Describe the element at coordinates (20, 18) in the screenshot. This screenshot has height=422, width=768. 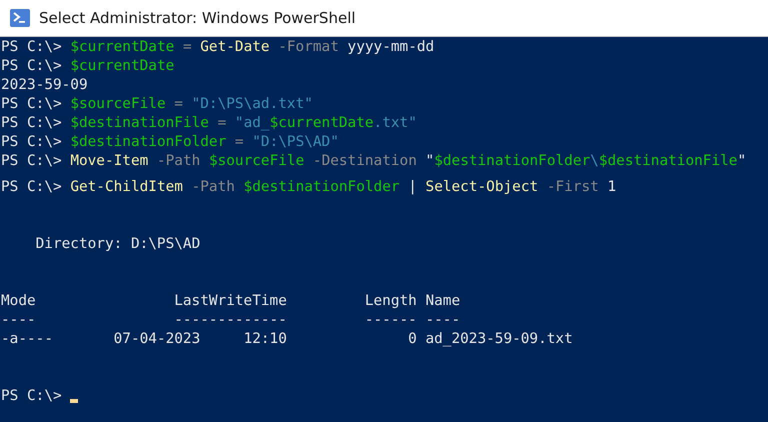
I see `terminal-icon` at that location.